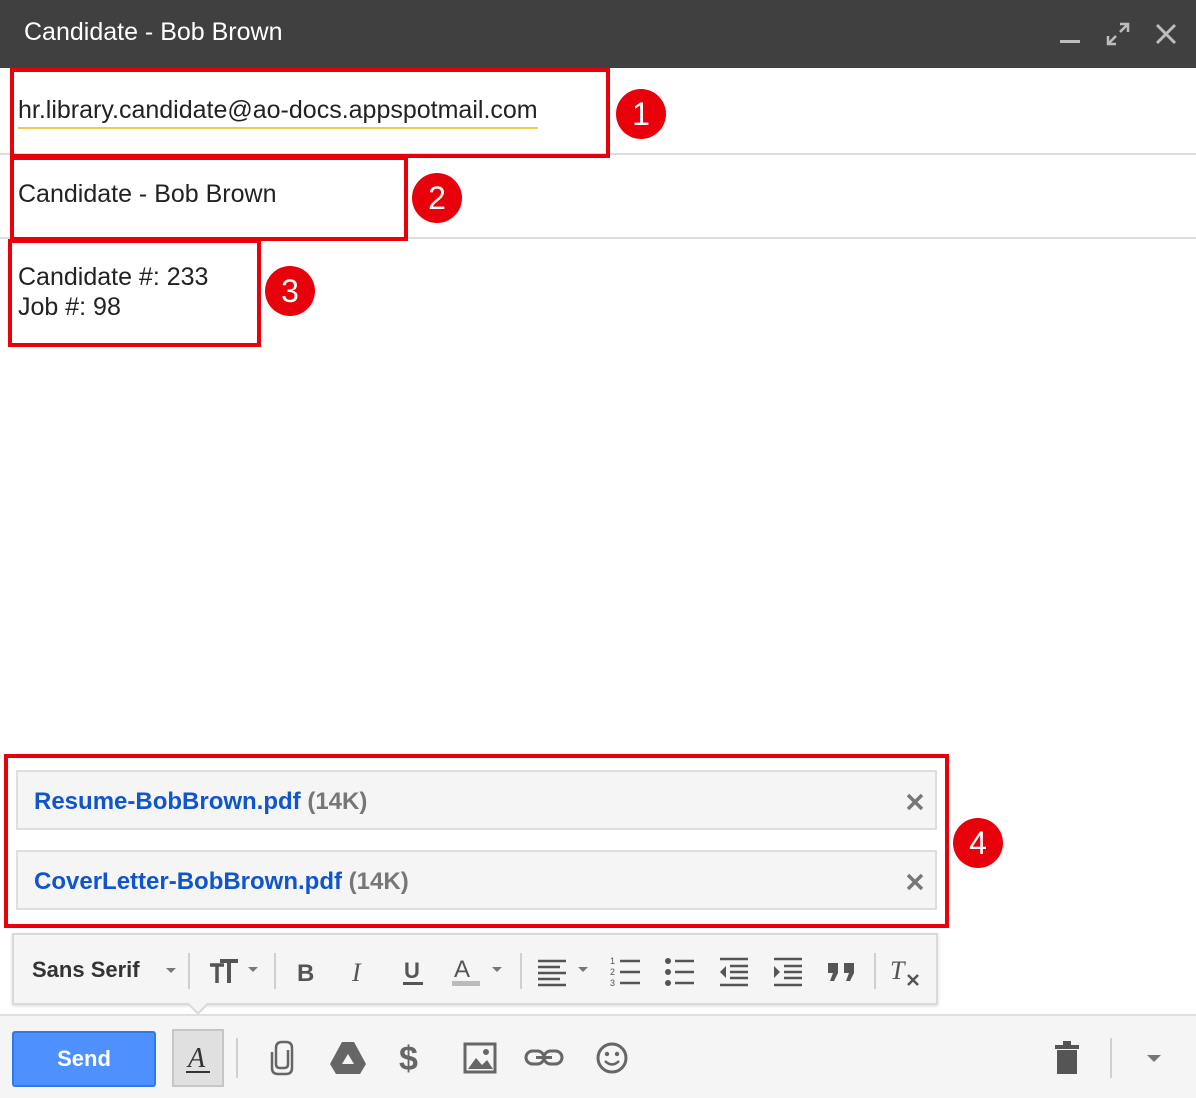 The height and width of the screenshot is (1098, 1196). What do you see at coordinates (898, 970) in the screenshot?
I see `svg-text: T` at bounding box center [898, 970].